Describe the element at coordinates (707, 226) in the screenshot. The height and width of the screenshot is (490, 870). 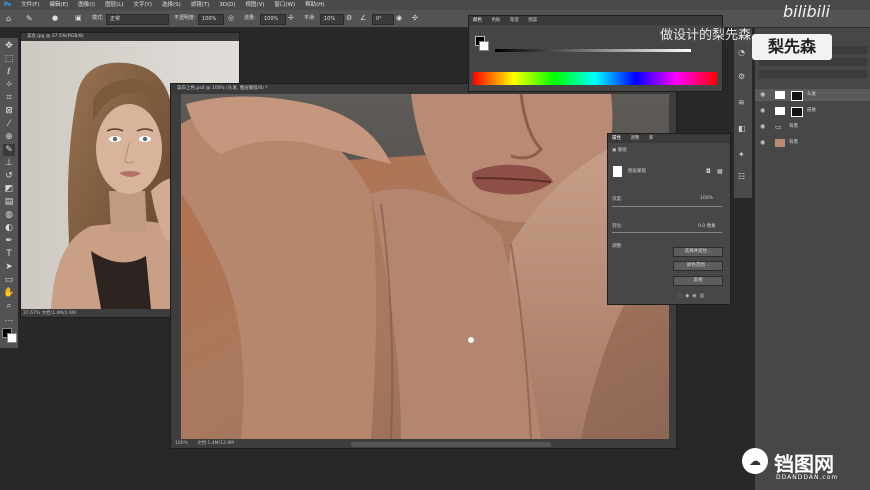
I see `feather-value: 0.0 像素` at that location.